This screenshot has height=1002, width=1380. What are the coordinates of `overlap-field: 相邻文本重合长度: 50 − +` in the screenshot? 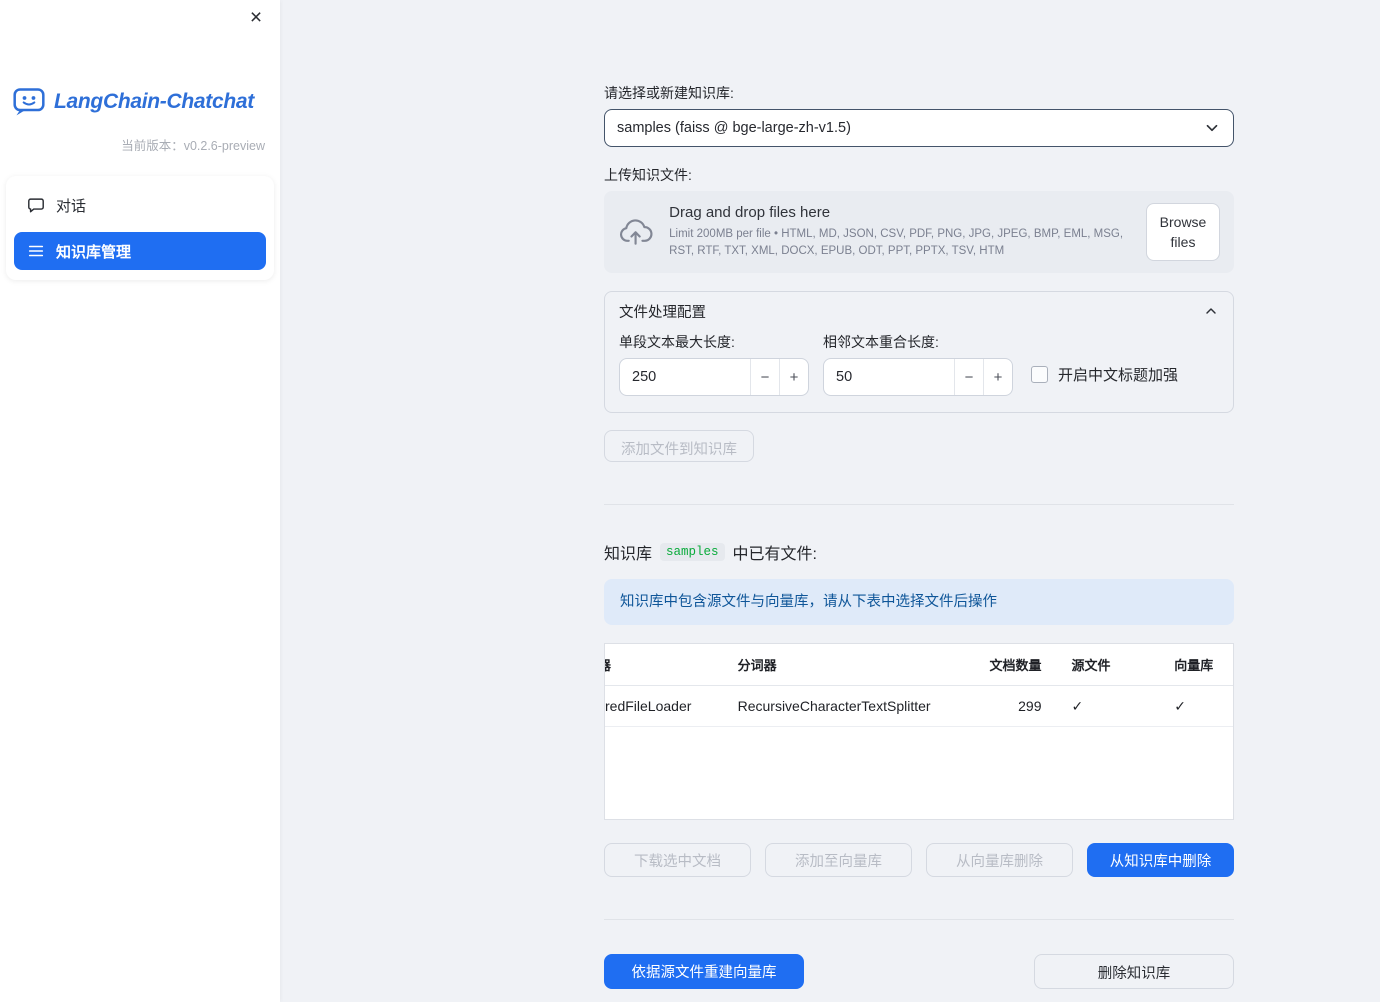 It's located at (918, 364).